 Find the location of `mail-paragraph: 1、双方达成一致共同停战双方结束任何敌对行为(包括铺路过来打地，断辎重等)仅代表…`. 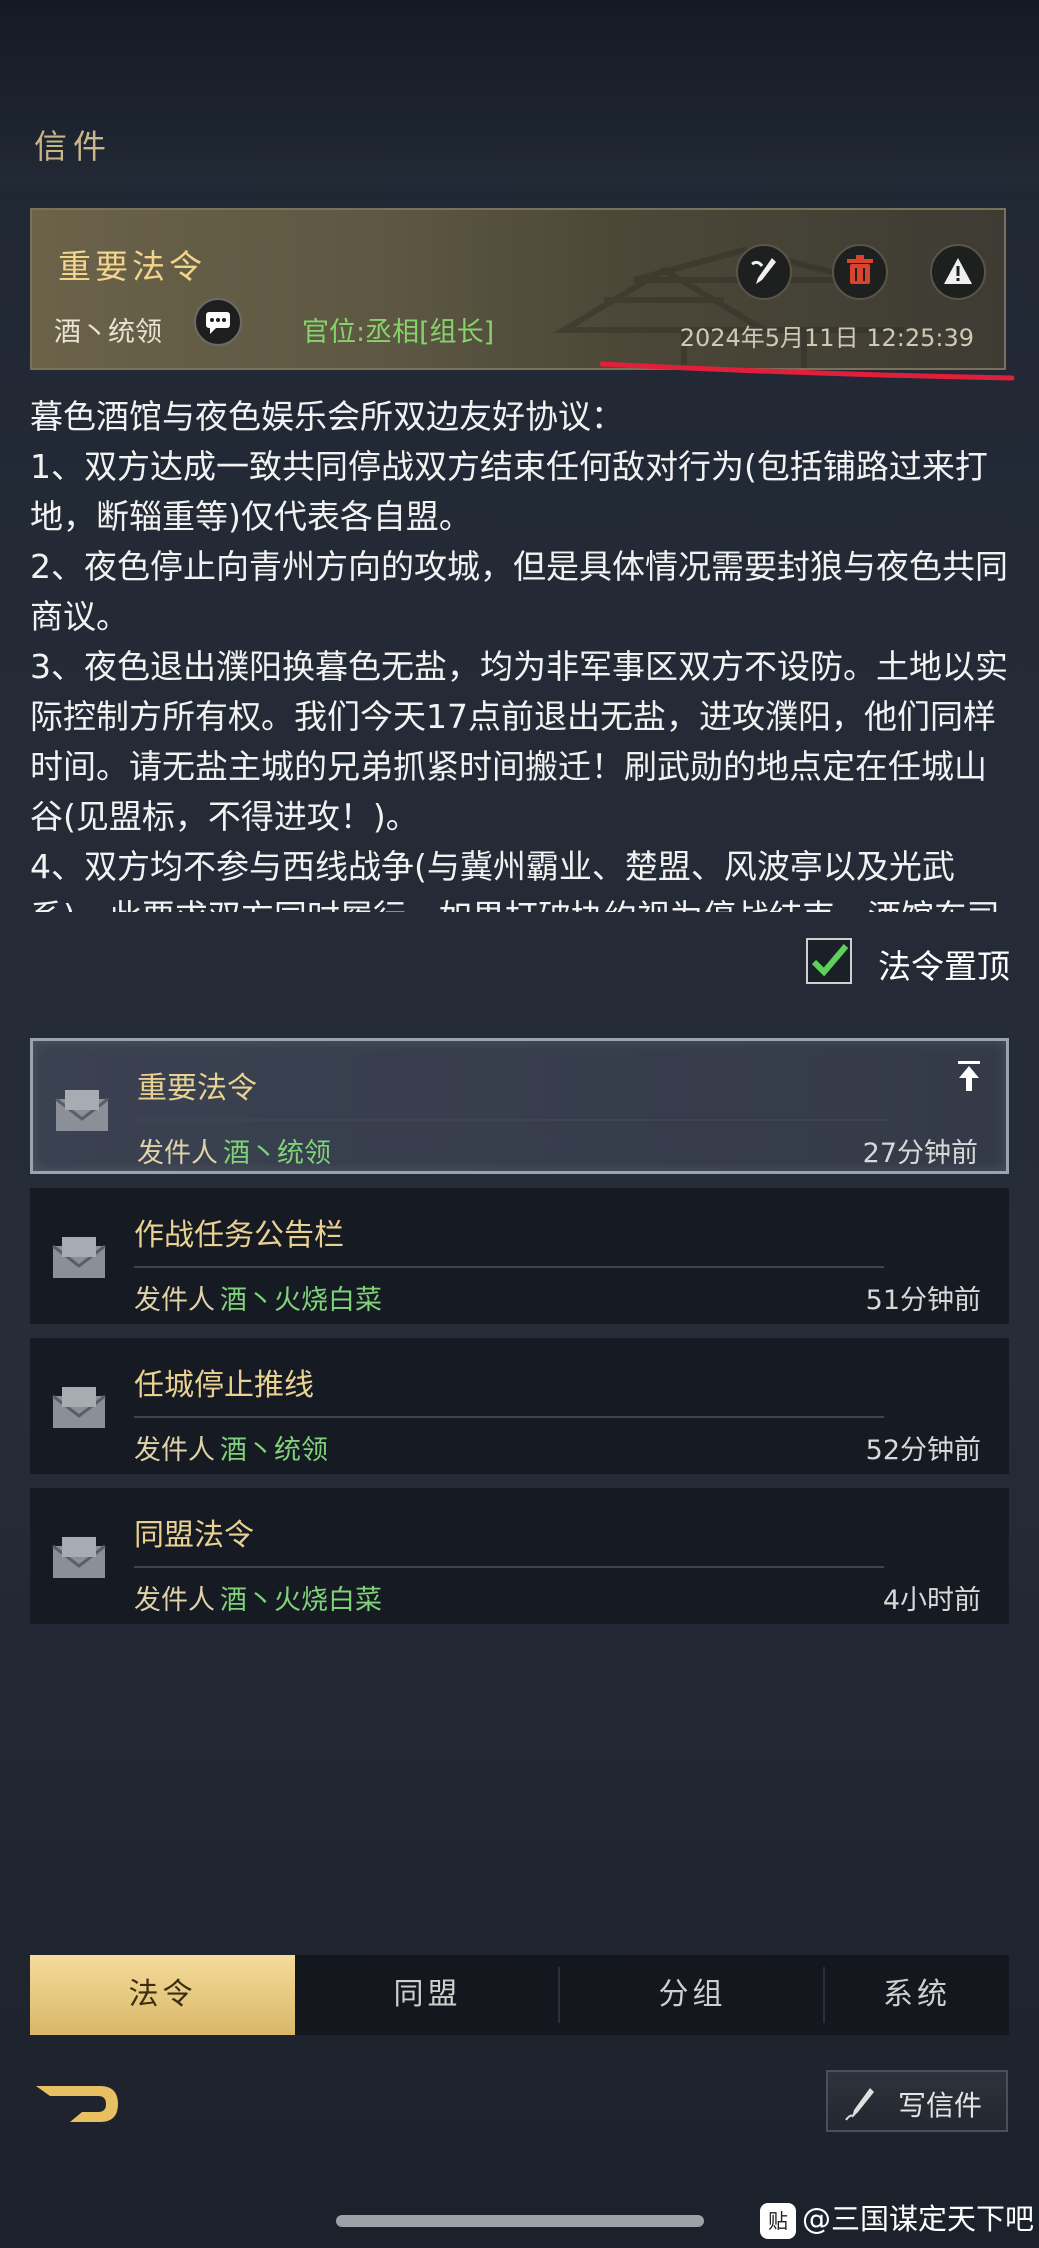

mail-paragraph: 1、双方达成一致共同停战双方结束任何敌对行为(包括铺路过来打地，断辎重等)仅代表… is located at coordinates (509, 491).